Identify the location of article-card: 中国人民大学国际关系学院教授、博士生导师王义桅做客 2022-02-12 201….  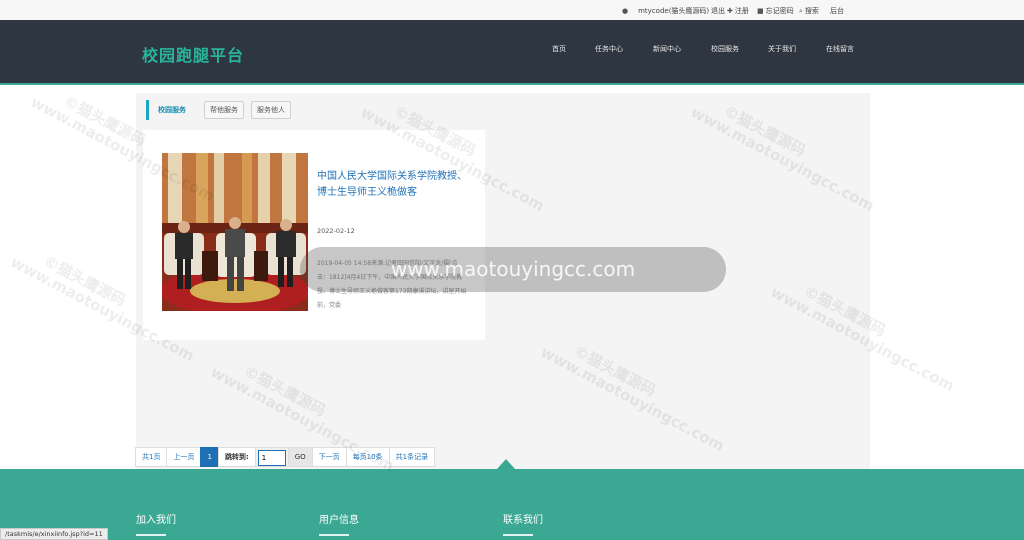
(314, 235).